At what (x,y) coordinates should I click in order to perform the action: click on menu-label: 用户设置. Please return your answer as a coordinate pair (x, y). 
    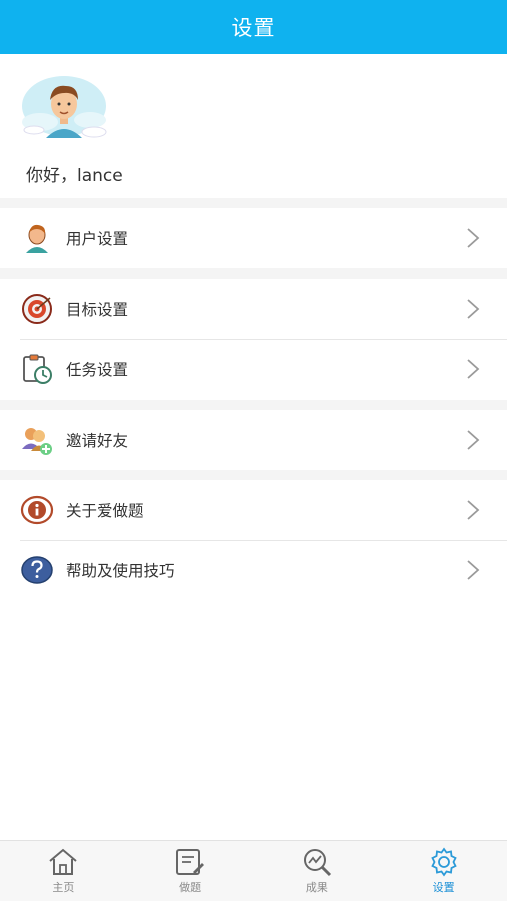
    Looking at the image, I should click on (97, 239).